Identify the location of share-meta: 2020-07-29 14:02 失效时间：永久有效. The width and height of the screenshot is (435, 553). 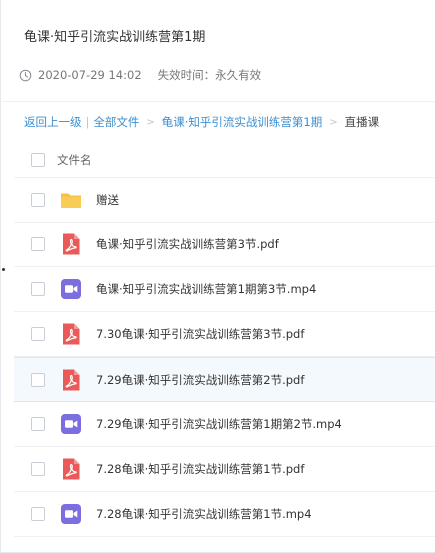
(140, 75).